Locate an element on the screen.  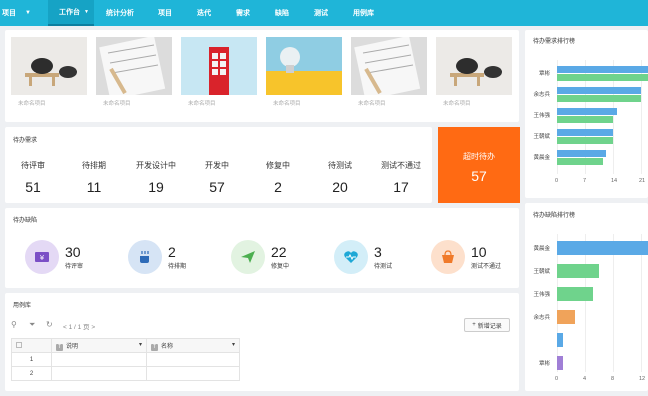
search-icon: ⚲ is located at coordinates (14, 324).